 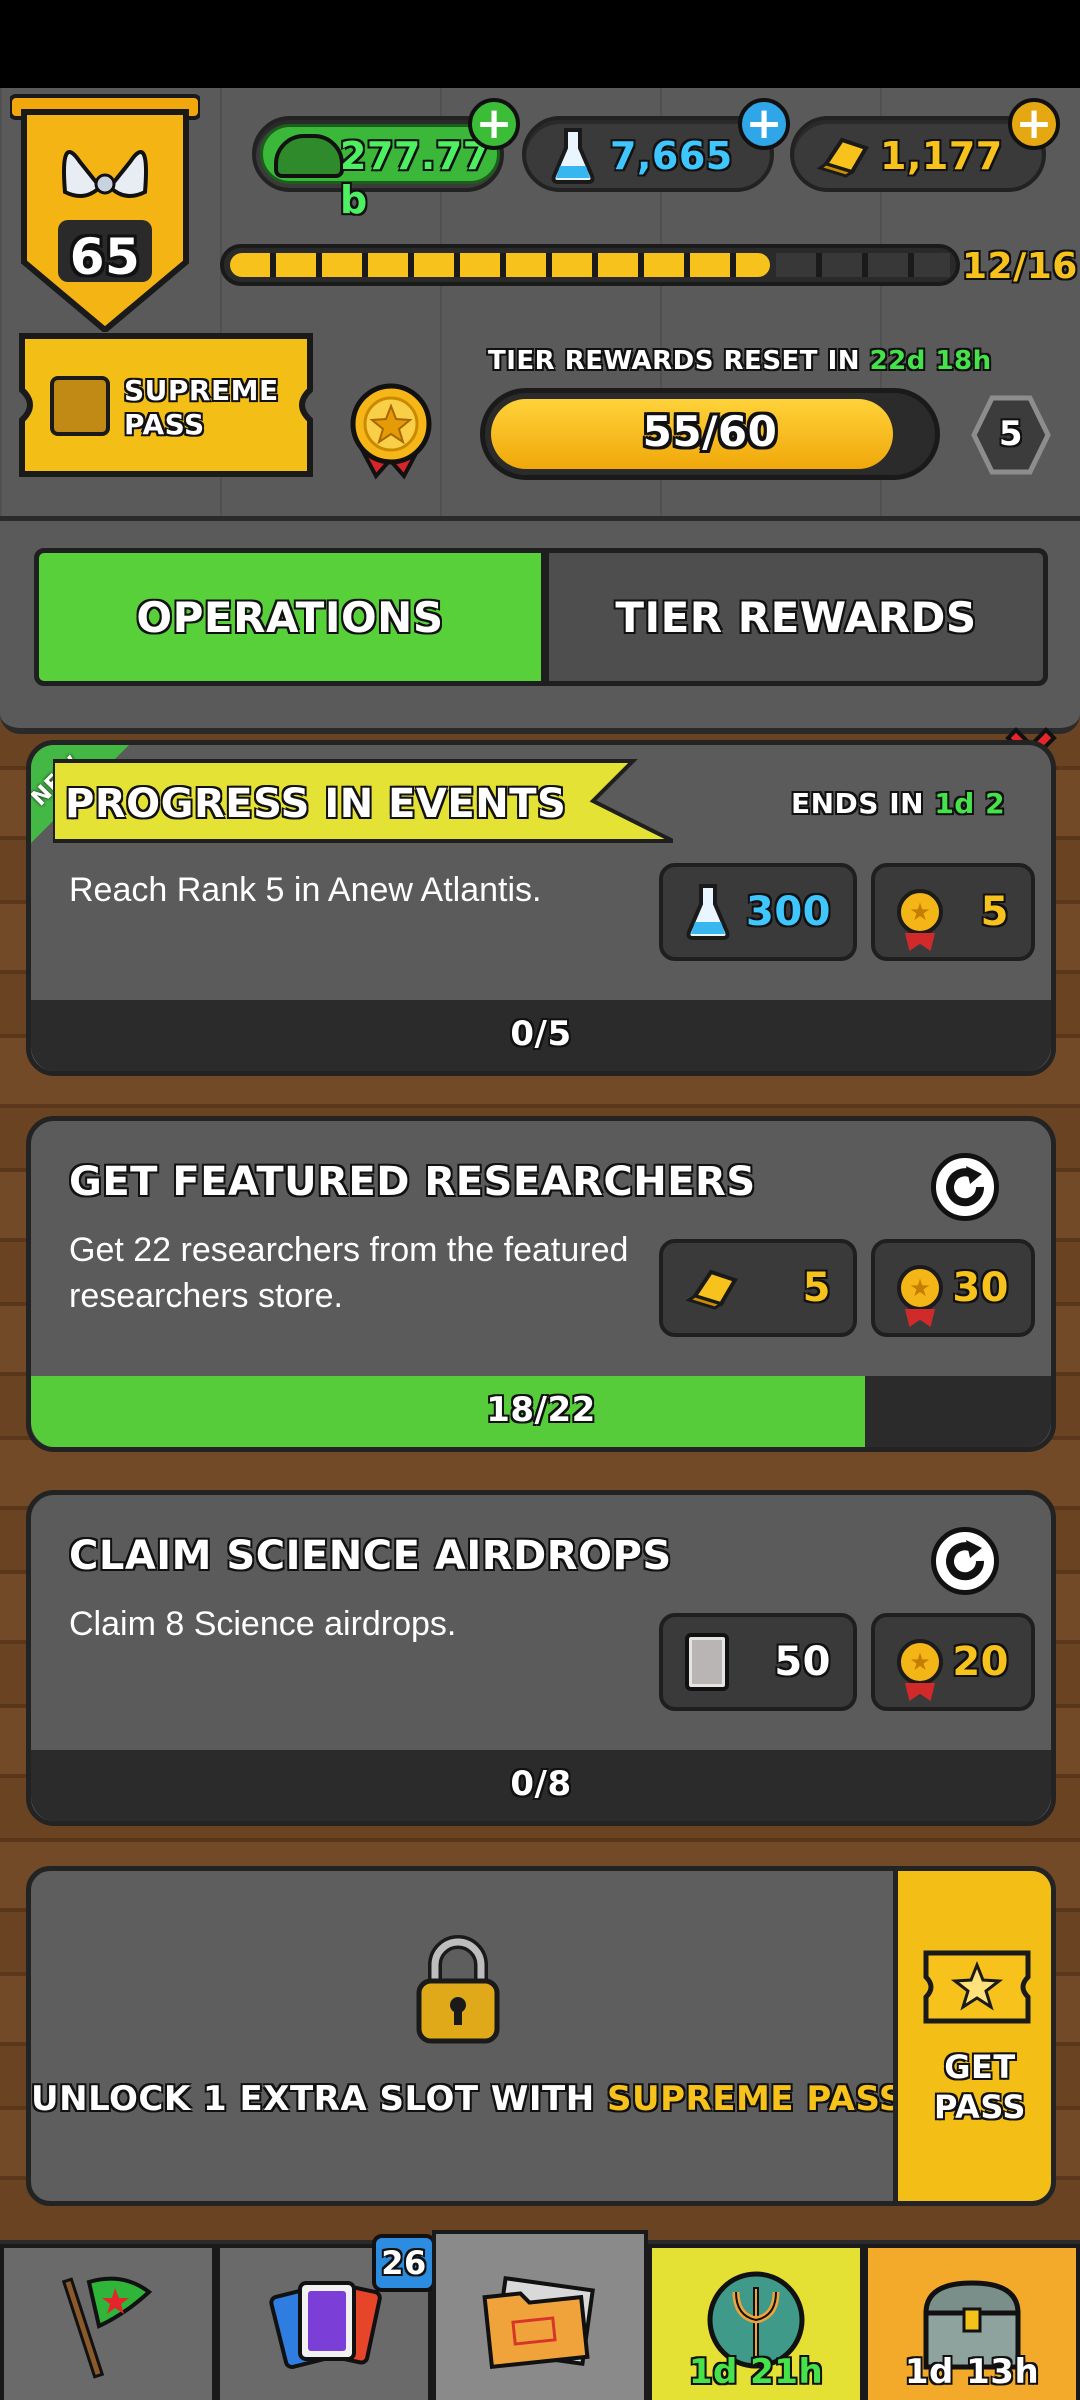 I want to click on supreme-pass-highlight: SUPREME PASS, so click(x=755, y=2099).